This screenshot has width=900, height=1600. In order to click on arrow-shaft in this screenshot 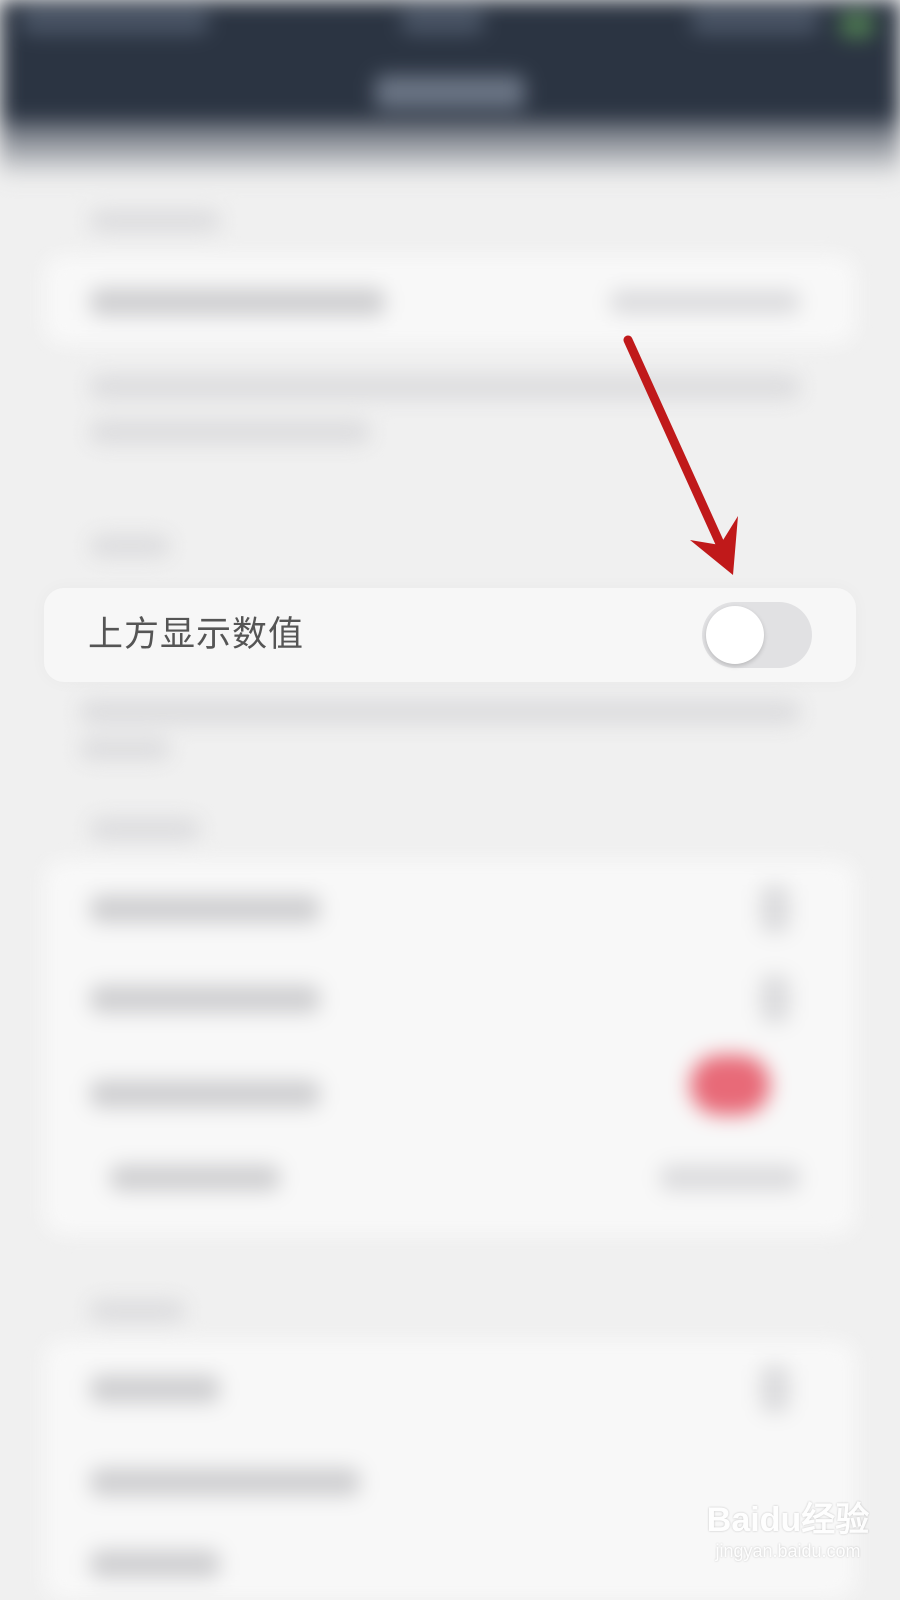, I will do `click(675, 444)`.